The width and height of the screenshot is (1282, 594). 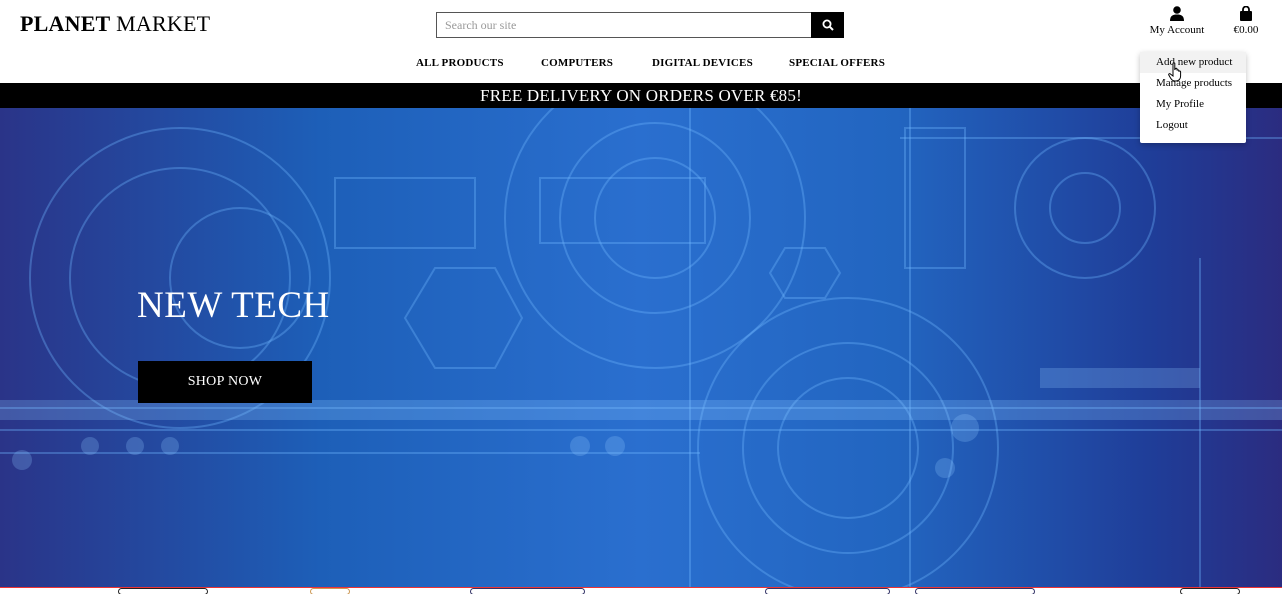 What do you see at coordinates (577, 63) in the screenshot?
I see `nav-computers: COMPUTERS` at bounding box center [577, 63].